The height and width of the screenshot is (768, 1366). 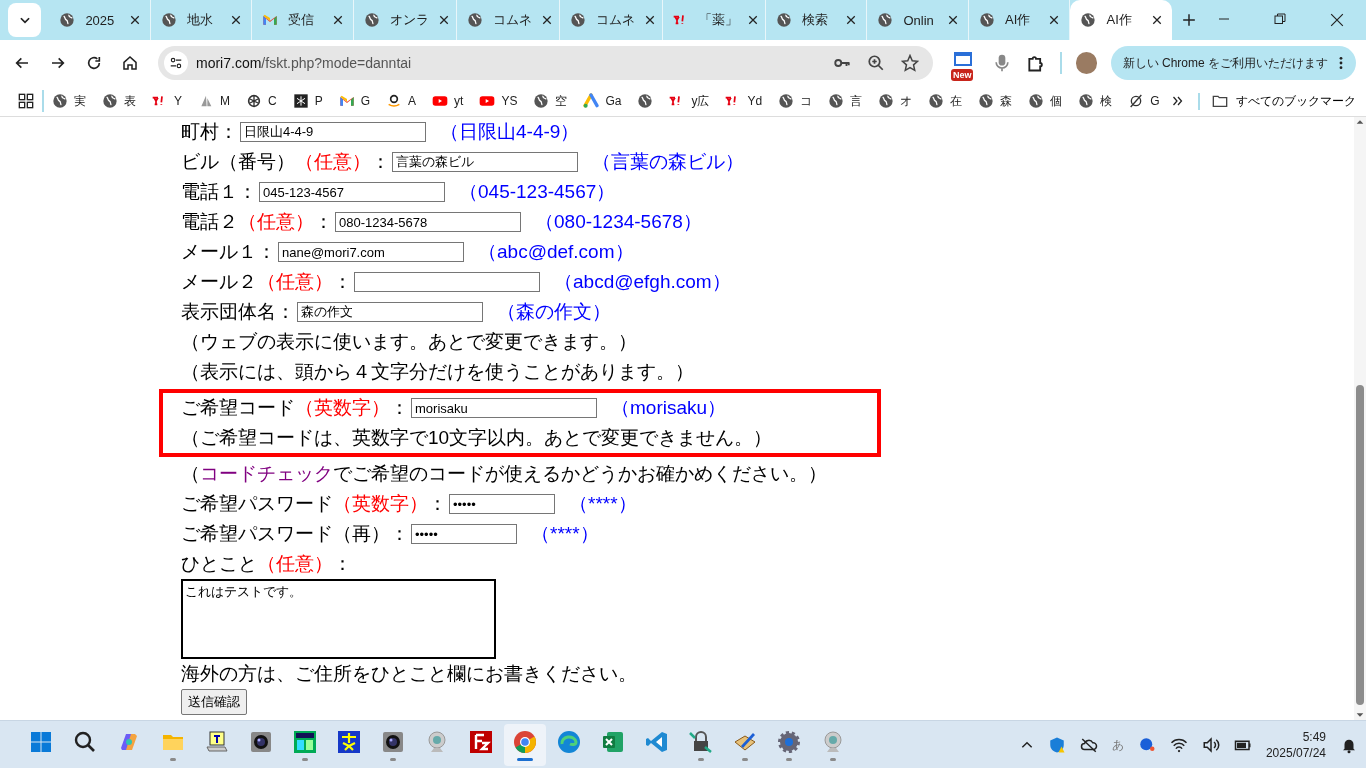 I want to click on bookmark: y広, so click(x=689, y=101).